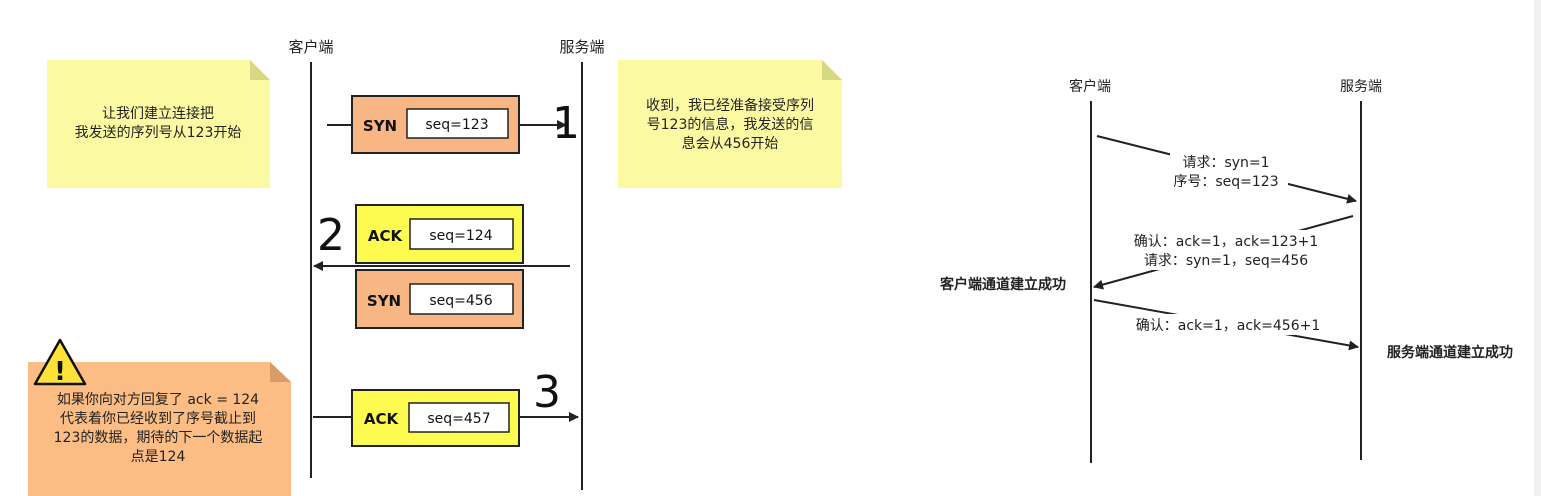 This screenshot has width=1541, height=496. Describe the element at coordinates (460, 236) in the screenshot. I see `step-2-ack-seq: seq=124` at that location.